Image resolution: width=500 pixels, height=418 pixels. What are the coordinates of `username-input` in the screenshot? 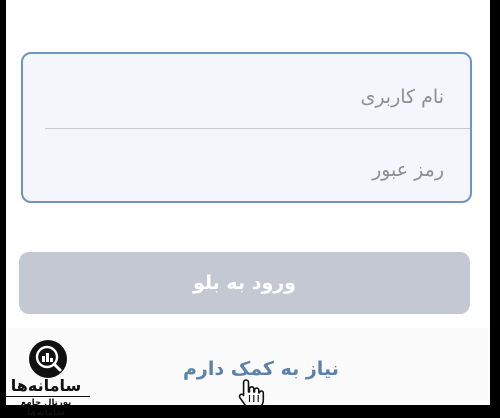 It's located at (254, 97).